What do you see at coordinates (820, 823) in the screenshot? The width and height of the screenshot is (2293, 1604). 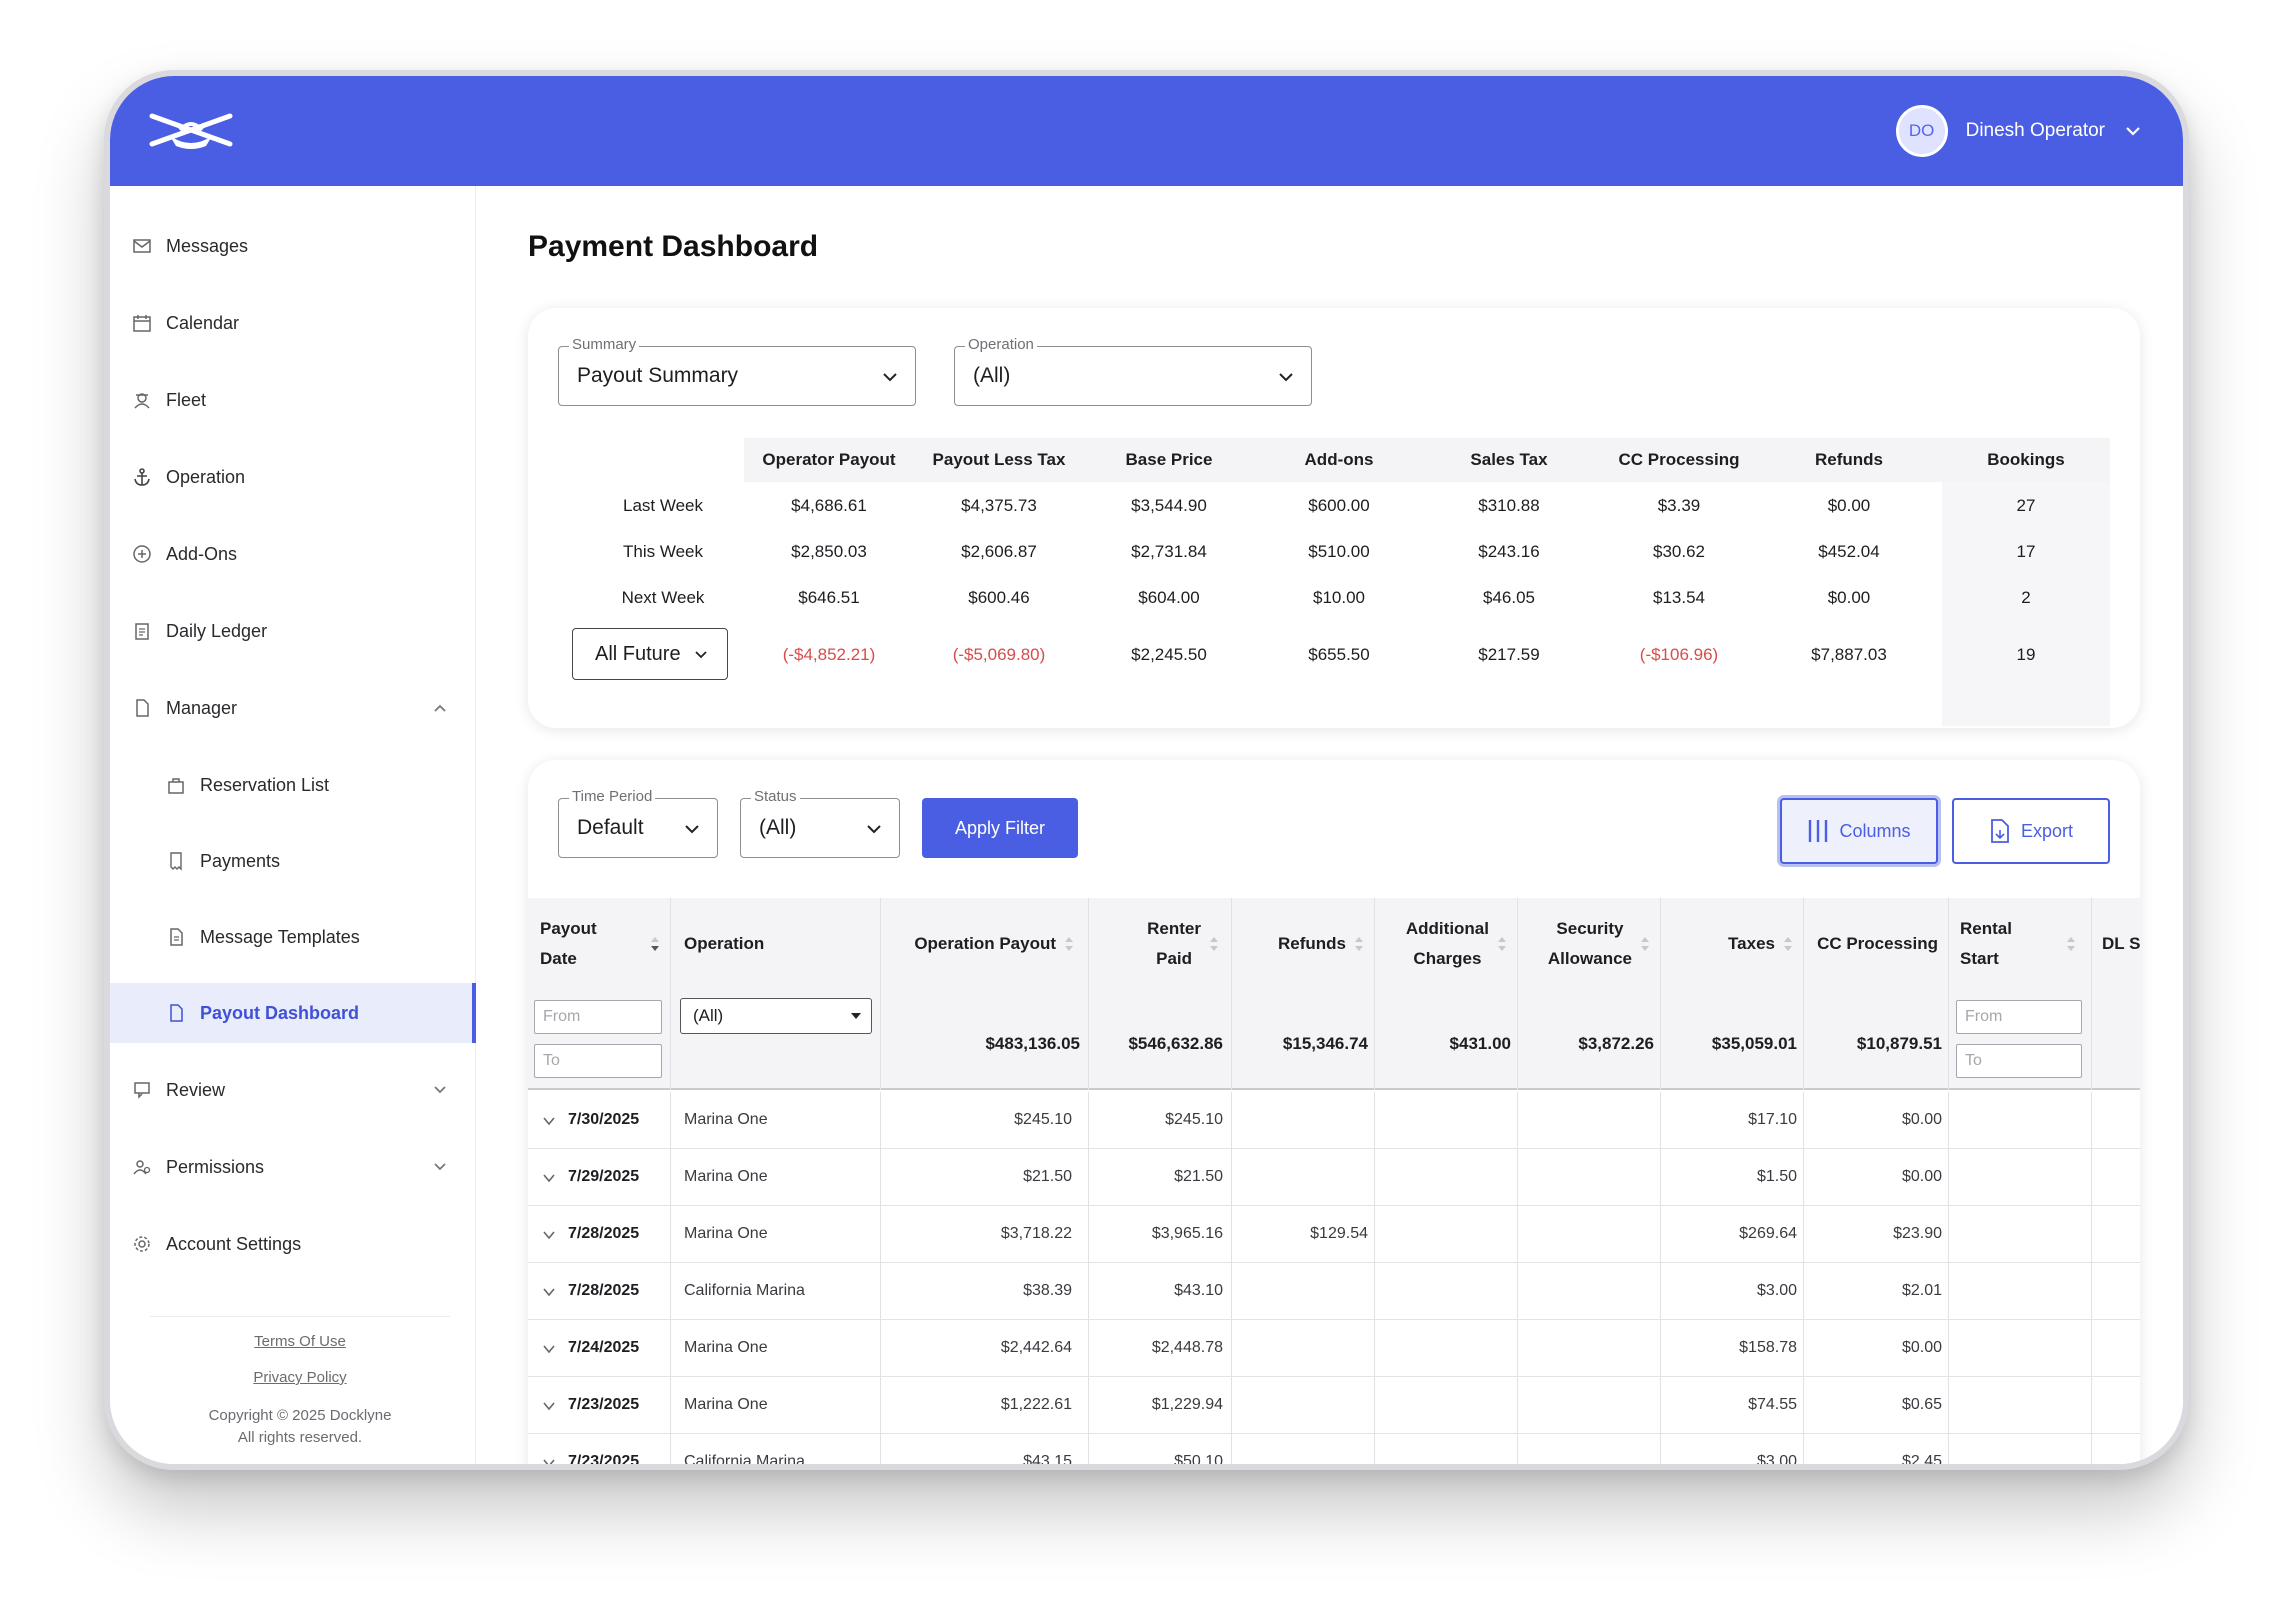 I see `status-select: Status (All)` at bounding box center [820, 823].